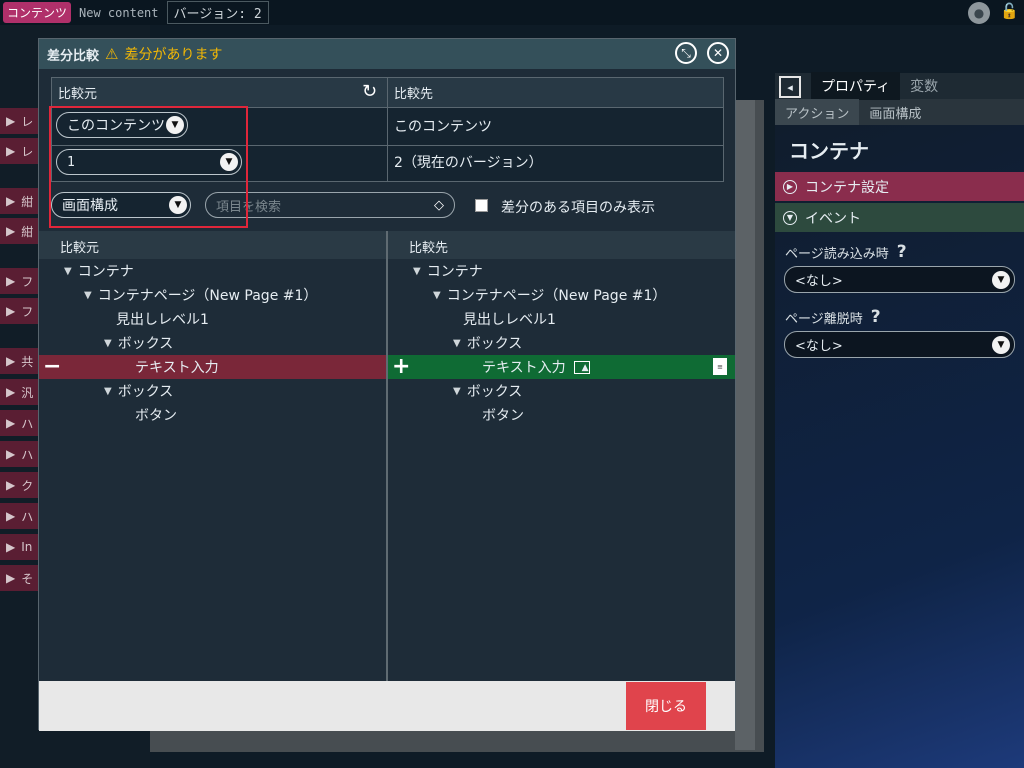 The image size is (1024, 768). I want to click on plus-icon: +, so click(401, 366).